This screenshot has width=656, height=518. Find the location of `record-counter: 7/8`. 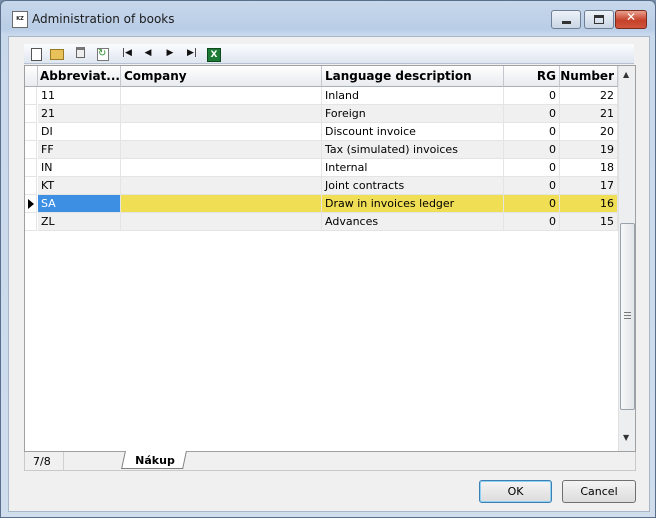

record-counter: 7/8 is located at coordinates (42, 461).